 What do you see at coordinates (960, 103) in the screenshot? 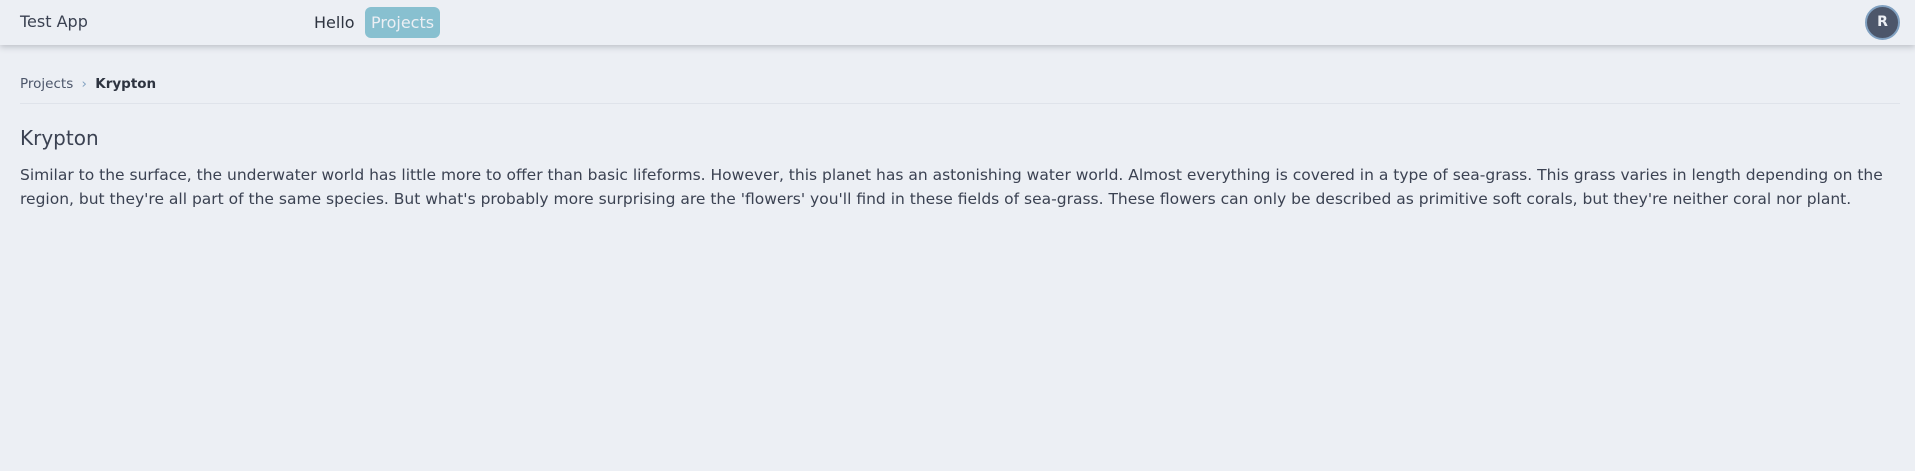
I see `divider` at bounding box center [960, 103].